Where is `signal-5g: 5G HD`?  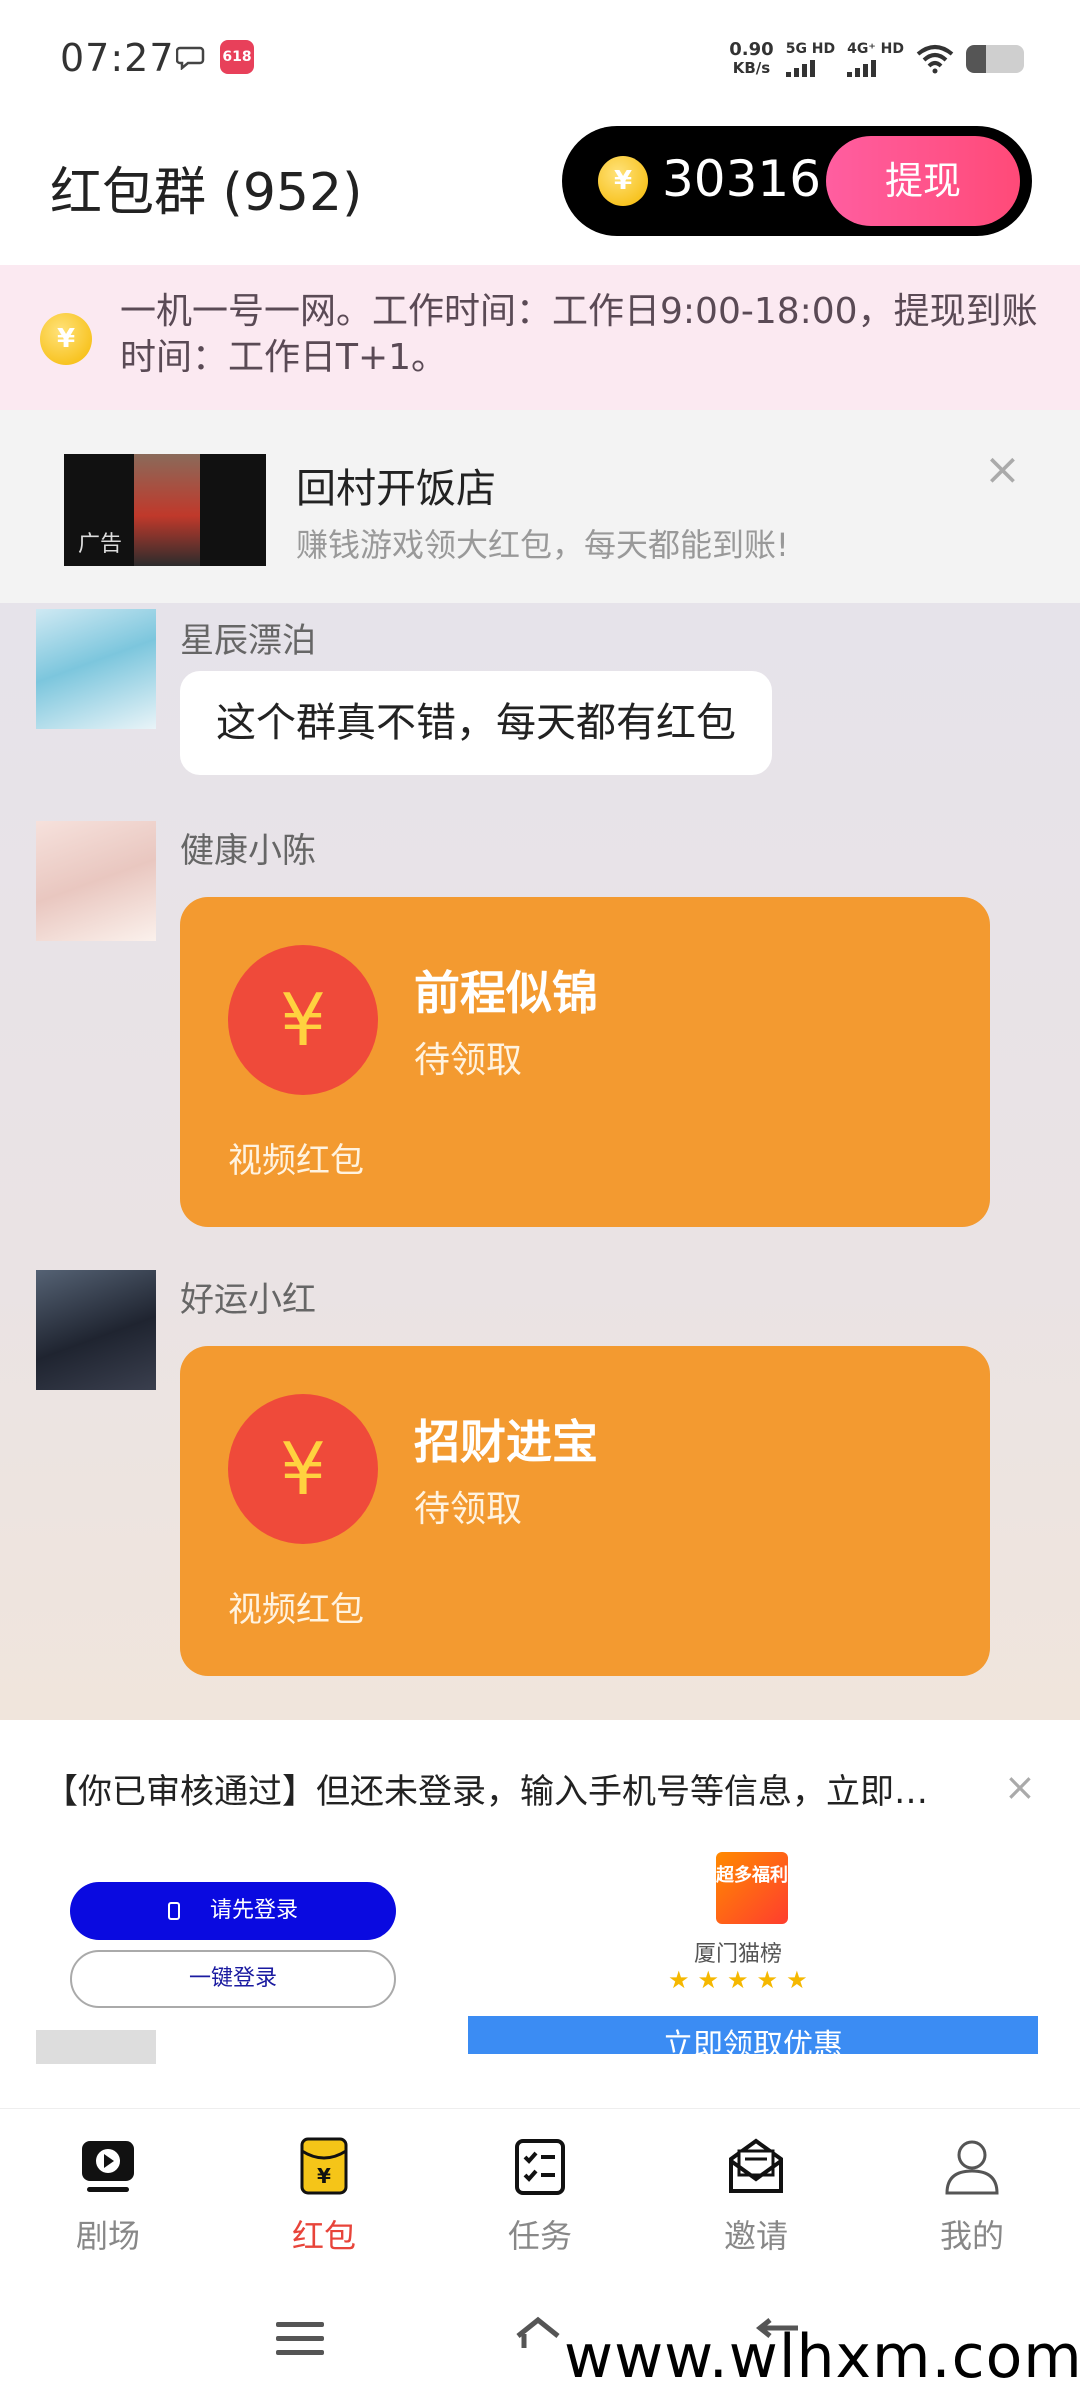
signal-5g: 5G HD is located at coordinates (810, 58).